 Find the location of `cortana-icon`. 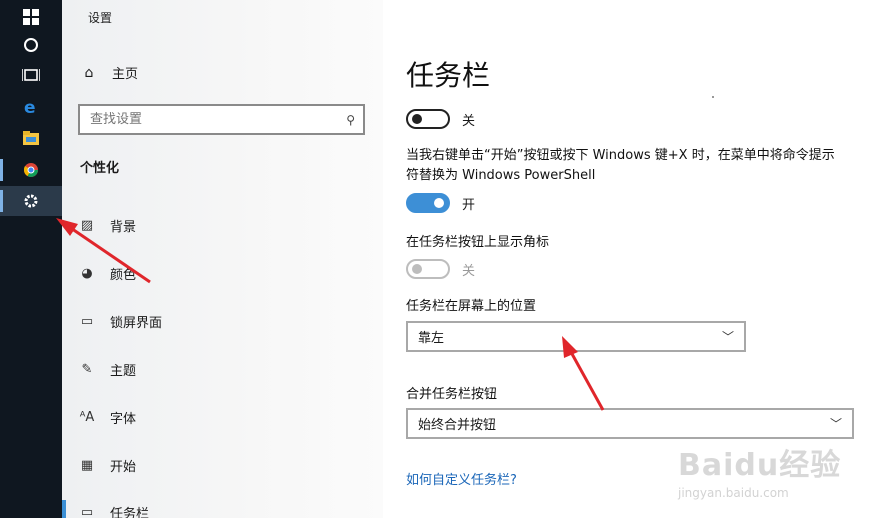

cortana-icon is located at coordinates (31, 45).